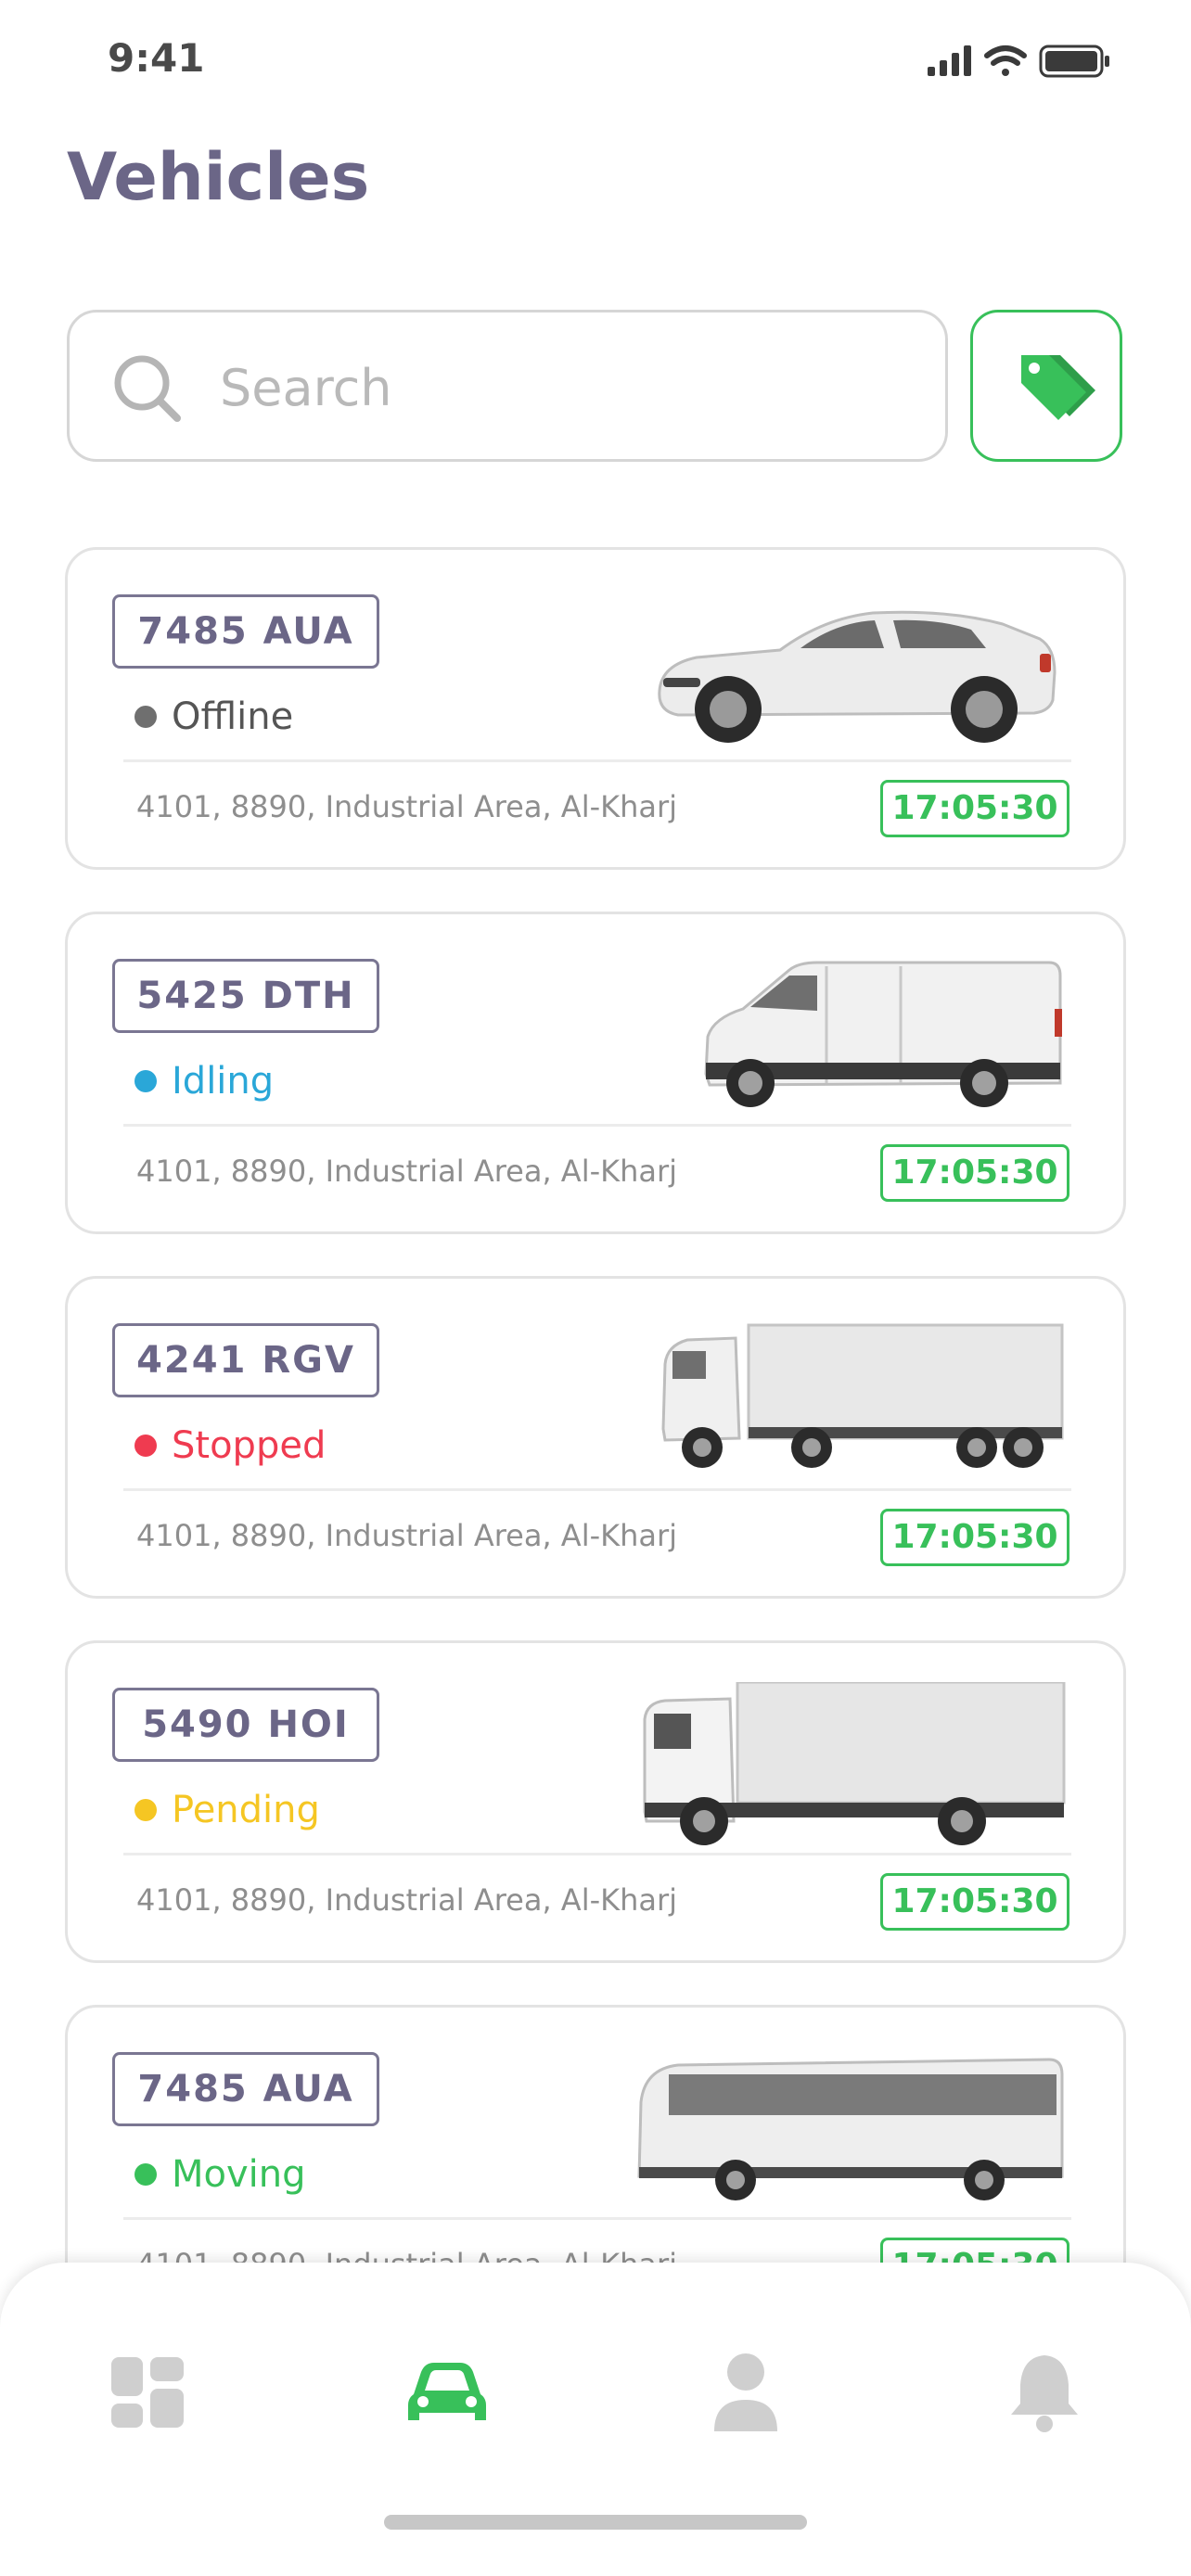 This screenshot has width=1191, height=2576. What do you see at coordinates (246, 1725) in the screenshot?
I see `plate-number: 5490 HOI` at bounding box center [246, 1725].